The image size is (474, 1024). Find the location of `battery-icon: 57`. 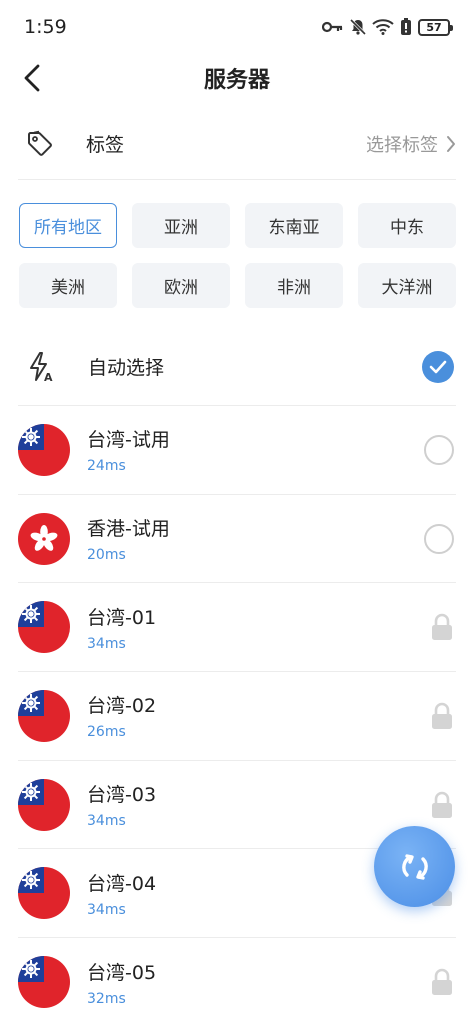

battery-icon: 57 is located at coordinates (435, 27).